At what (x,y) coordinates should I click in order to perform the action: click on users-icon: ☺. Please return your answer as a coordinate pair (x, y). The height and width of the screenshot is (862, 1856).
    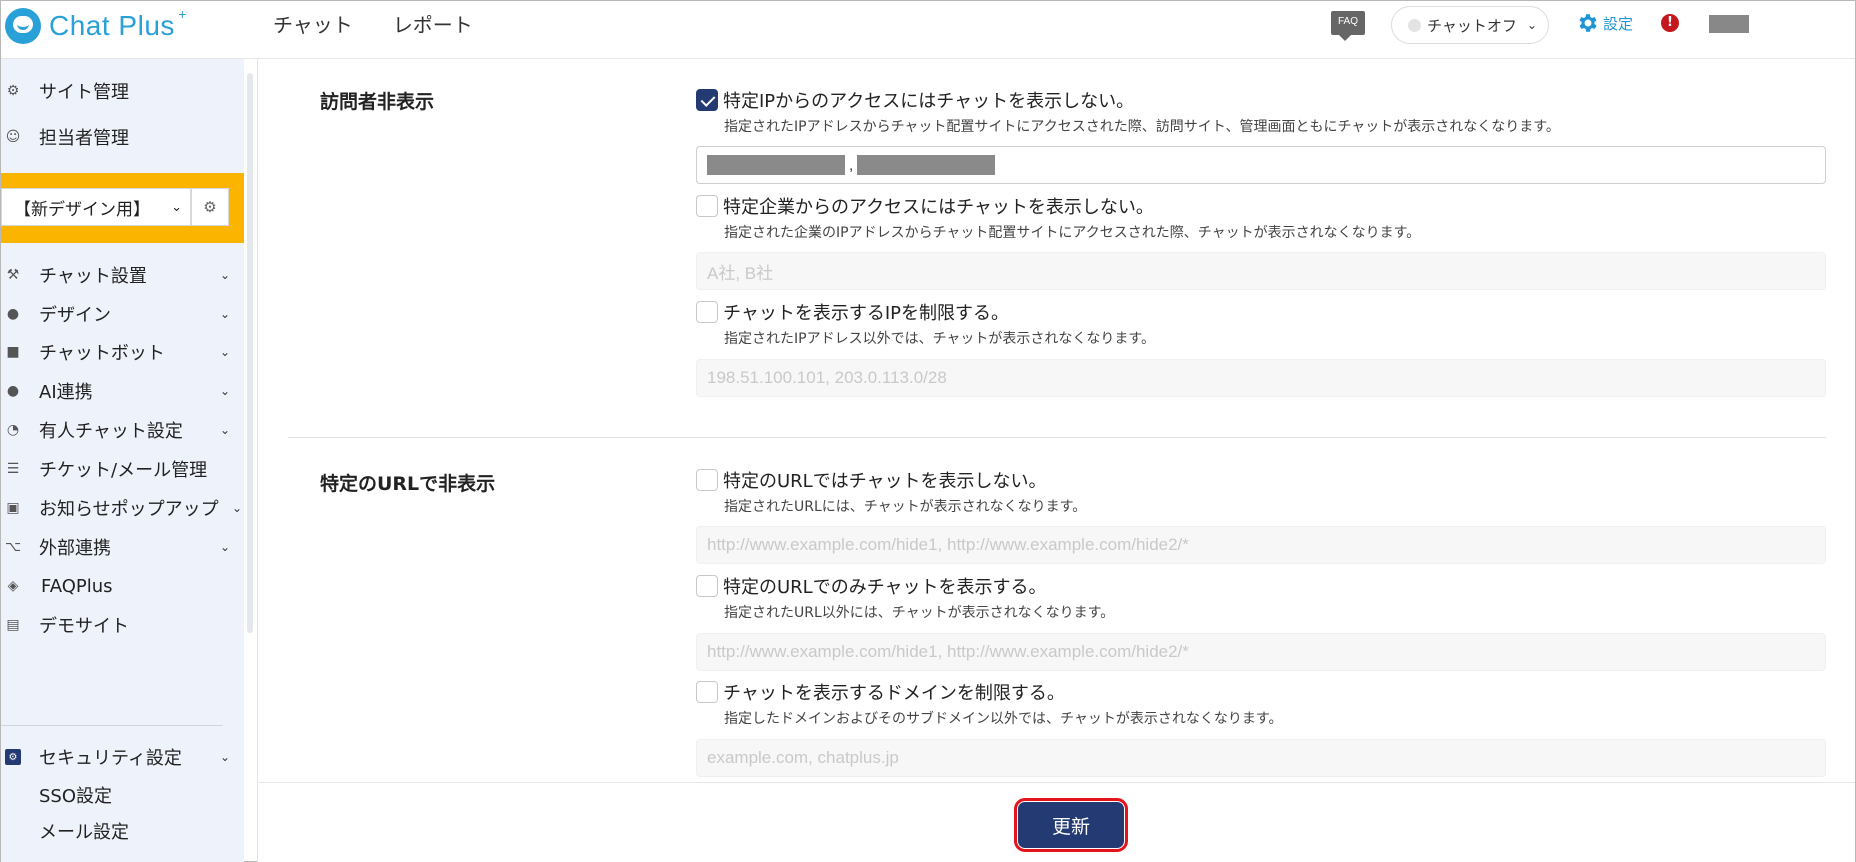
    Looking at the image, I should click on (13, 137).